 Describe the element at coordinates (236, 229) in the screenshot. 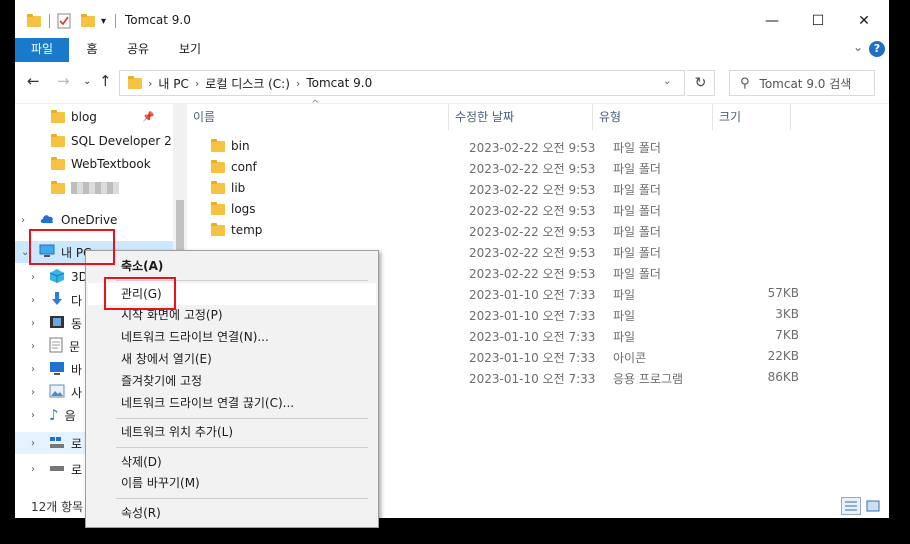

I see `file-name-cell: temp` at that location.